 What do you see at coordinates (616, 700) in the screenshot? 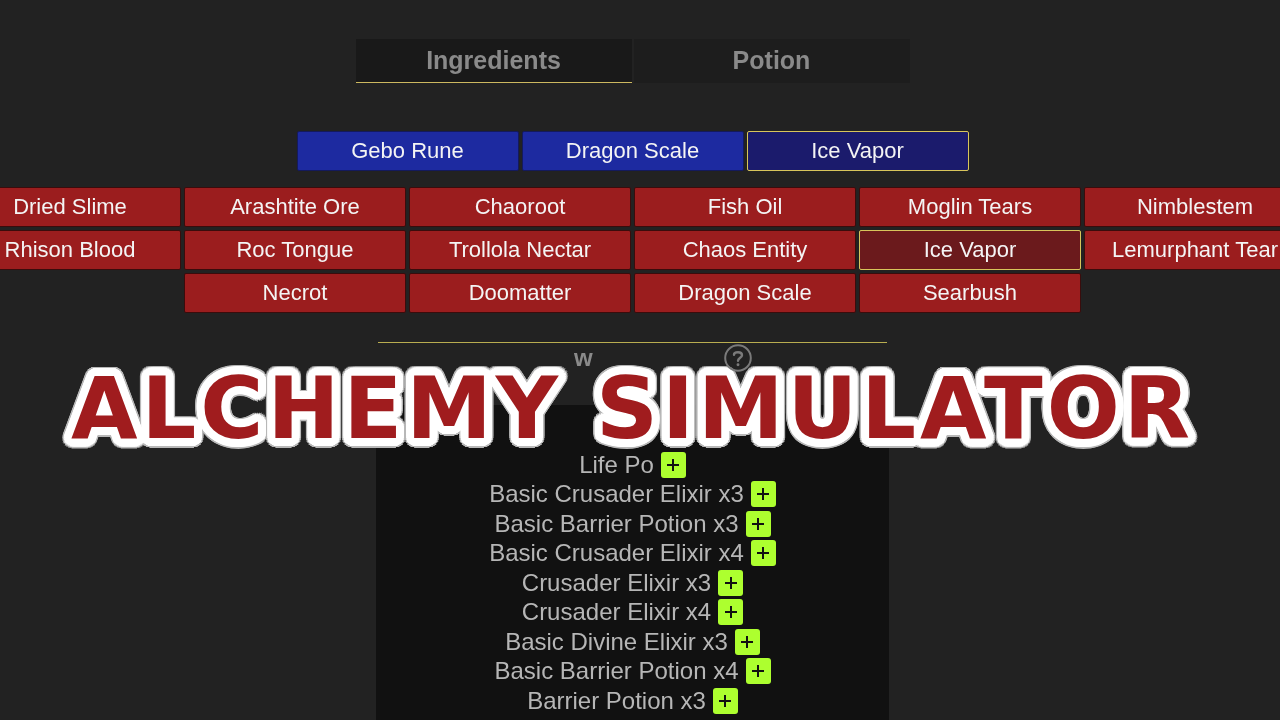
I see `recipe-name: Barrier Potion x3` at bounding box center [616, 700].